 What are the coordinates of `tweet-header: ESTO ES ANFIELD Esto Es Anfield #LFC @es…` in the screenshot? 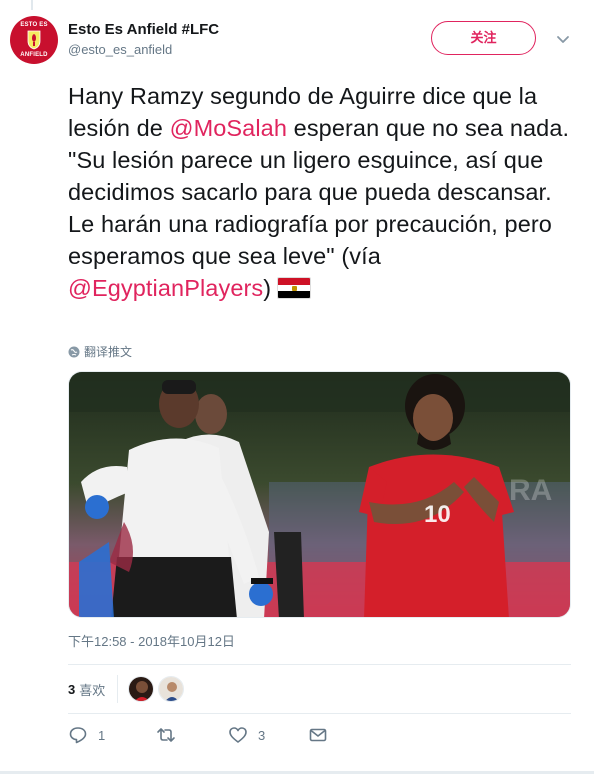 It's located at (297, 41).